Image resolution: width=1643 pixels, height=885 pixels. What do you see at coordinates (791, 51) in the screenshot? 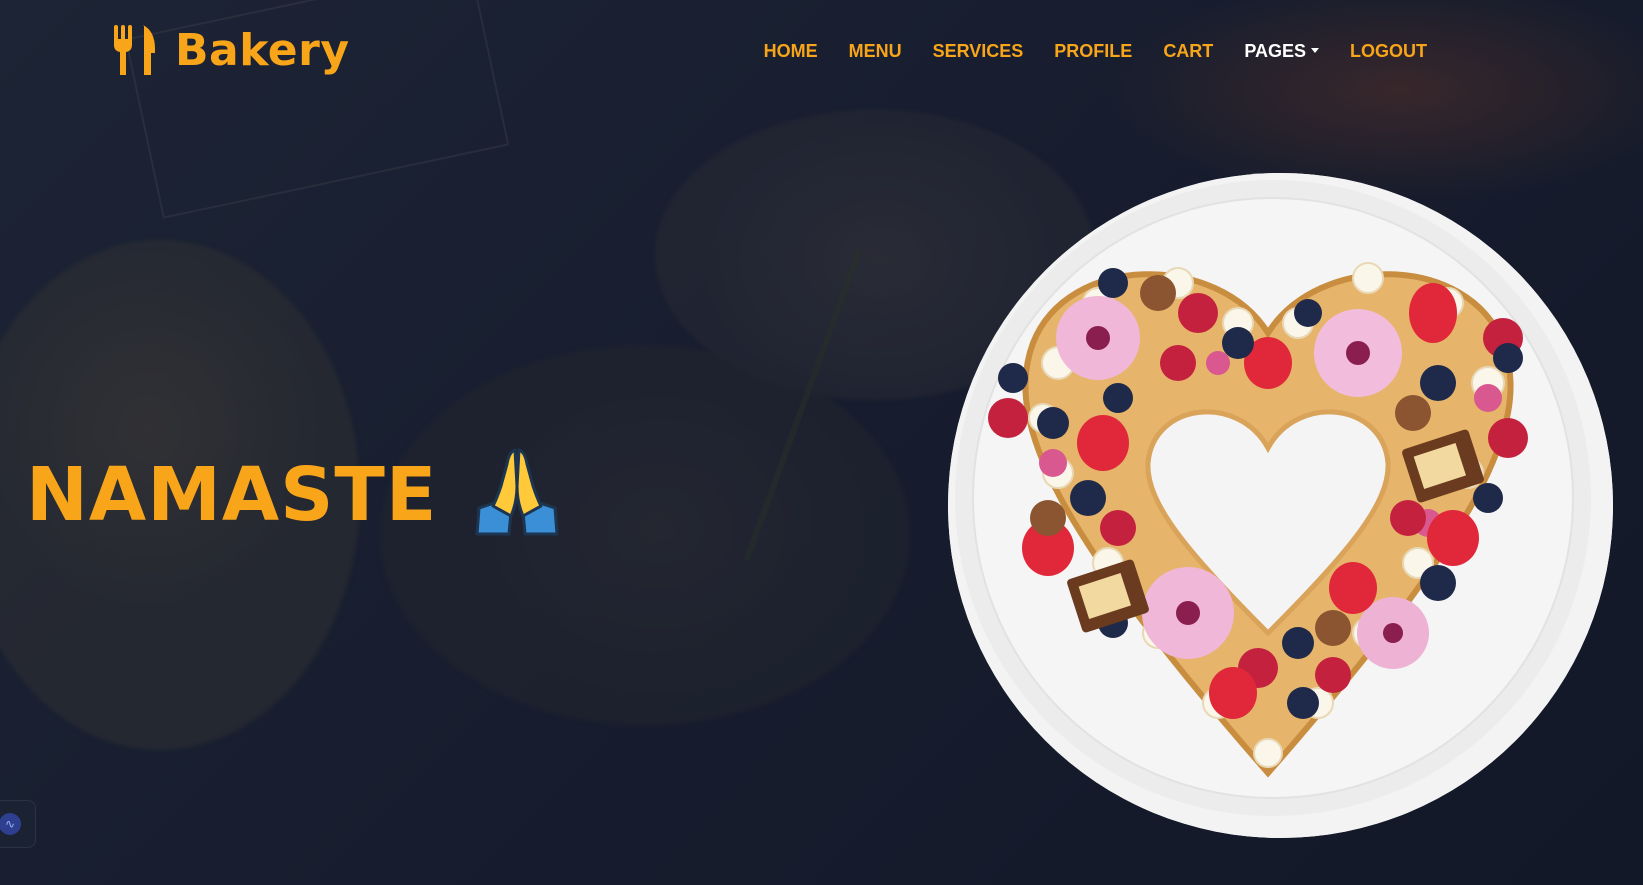
I see `nav-home: HOME` at bounding box center [791, 51].